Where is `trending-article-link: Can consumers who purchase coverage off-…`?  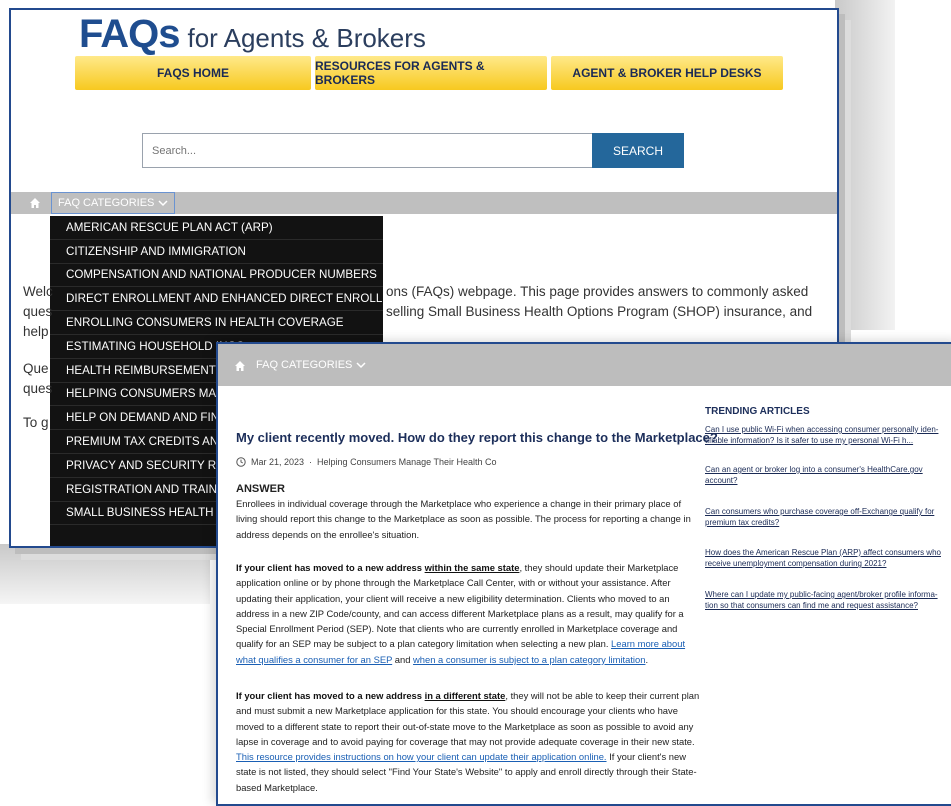
trending-article-link: Can consumers who purchase coverage off-… is located at coordinates (825, 517).